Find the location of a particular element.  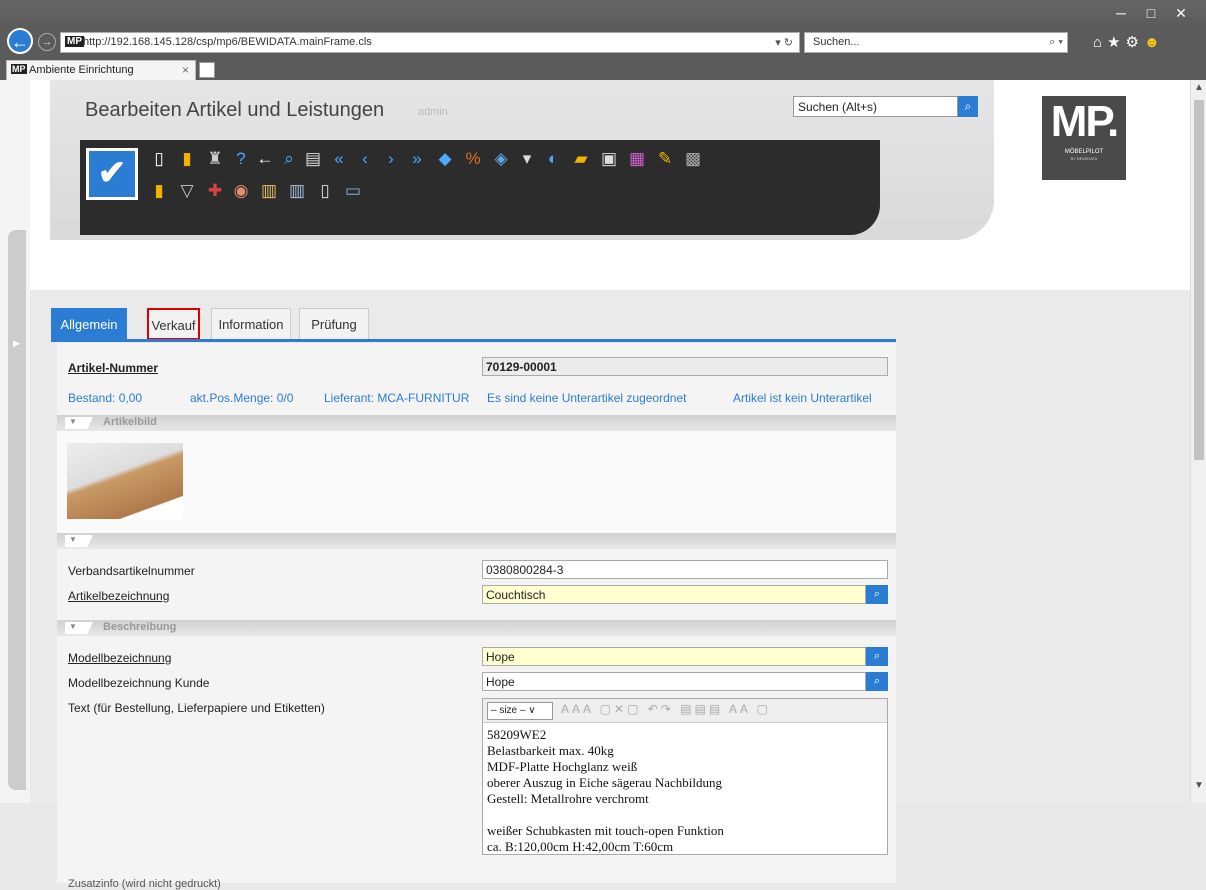

browser-toolbar-icons: ⌂★⚙☻ is located at coordinates (1129, 42).